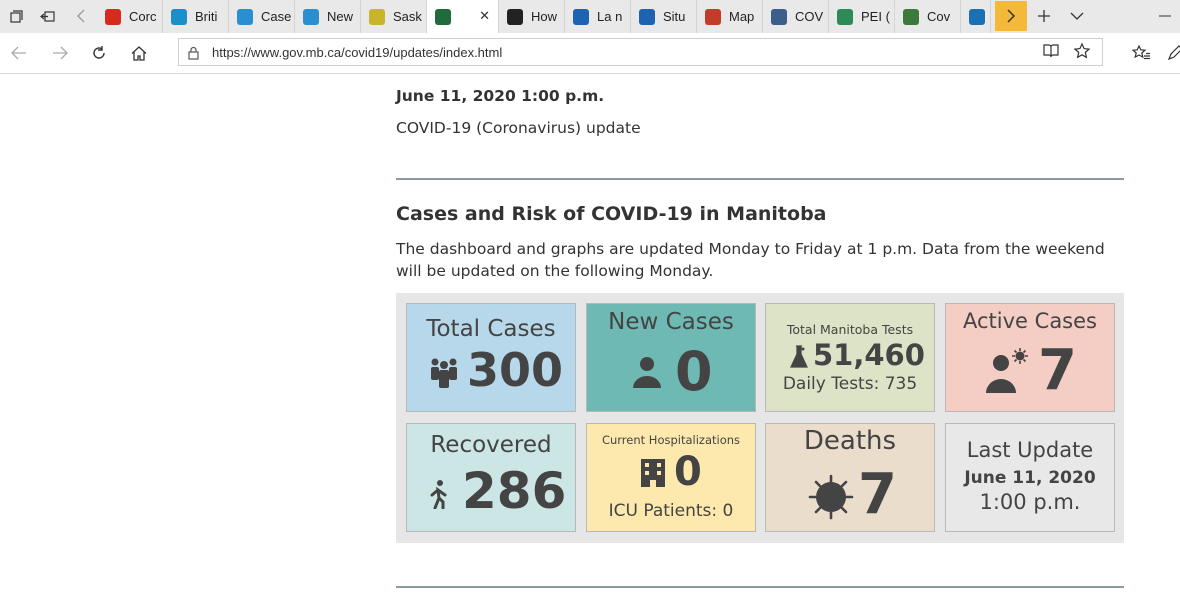 The width and height of the screenshot is (1180, 604). I want to click on active-cases-value: 7, so click(1057, 370).